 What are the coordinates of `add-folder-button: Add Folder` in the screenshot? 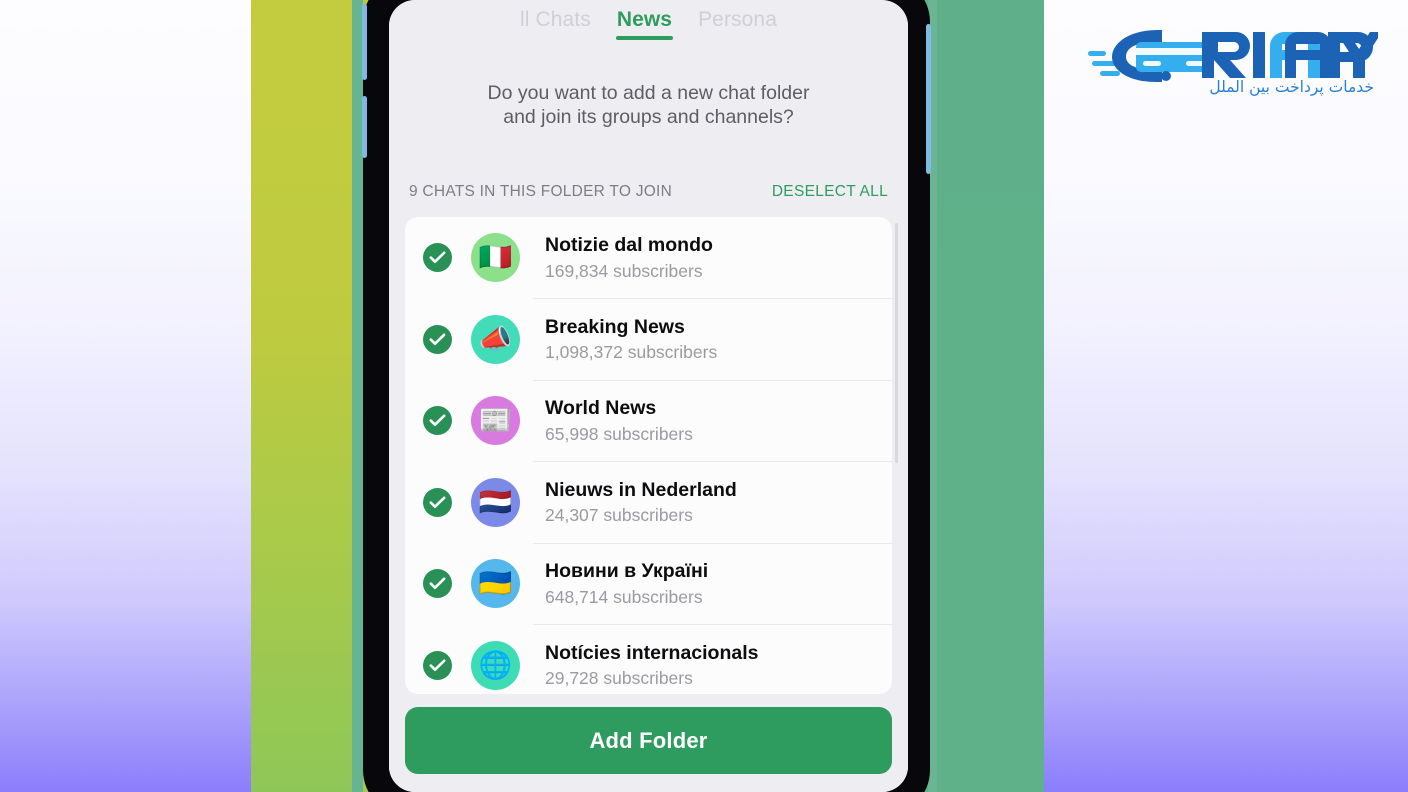 It's located at (648, 740).